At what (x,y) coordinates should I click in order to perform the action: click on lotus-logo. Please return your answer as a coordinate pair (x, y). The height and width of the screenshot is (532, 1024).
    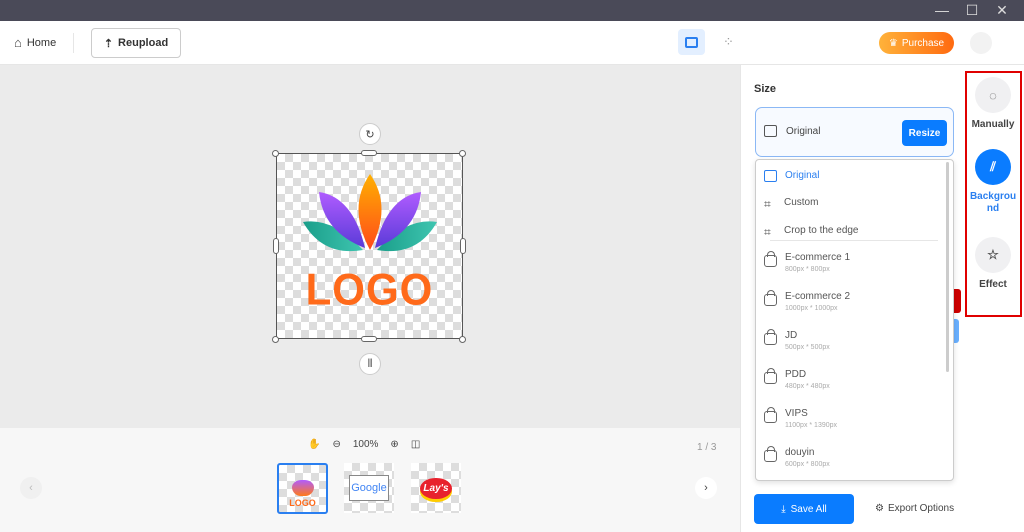
    Looking at the image, I should click on (370, 213).